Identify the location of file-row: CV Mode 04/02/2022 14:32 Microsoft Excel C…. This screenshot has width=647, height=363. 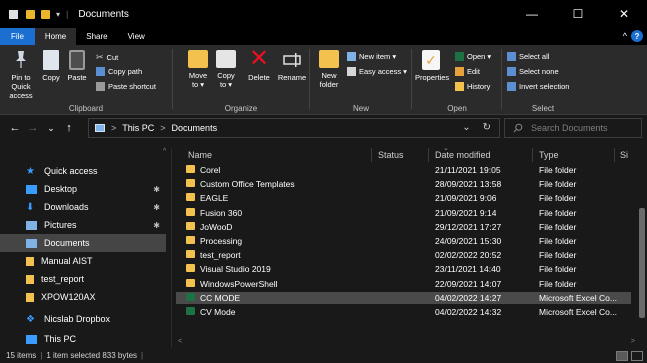
(403, 312).